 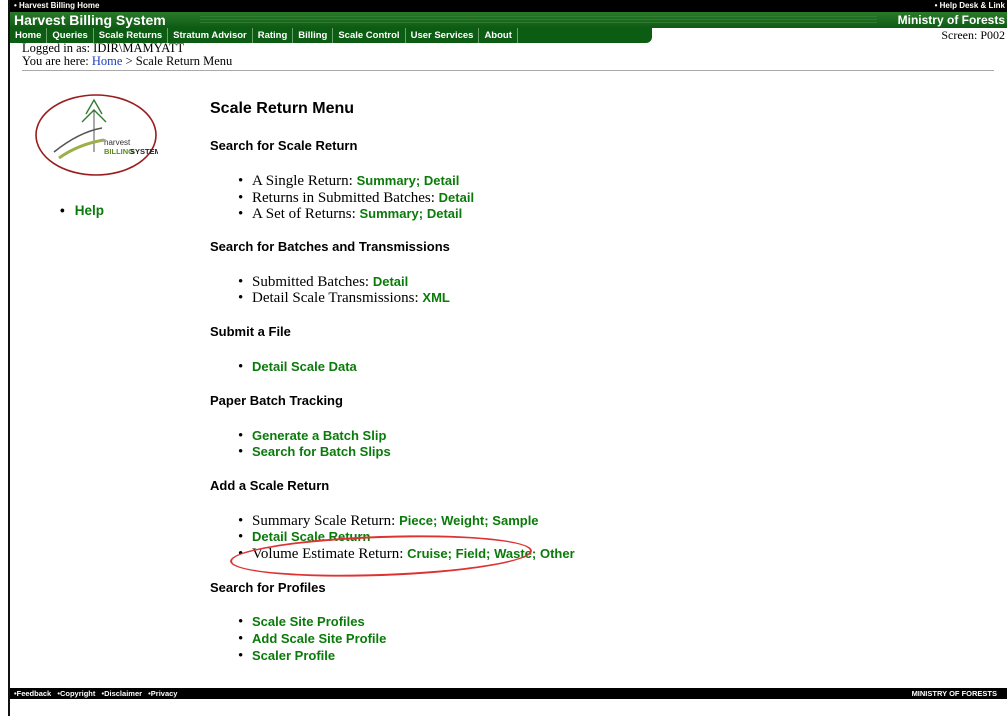 What do you see at coordinates (515, 520) in the screenshot?
I see `sample-link: Sample` at bounding box center [515, 520].